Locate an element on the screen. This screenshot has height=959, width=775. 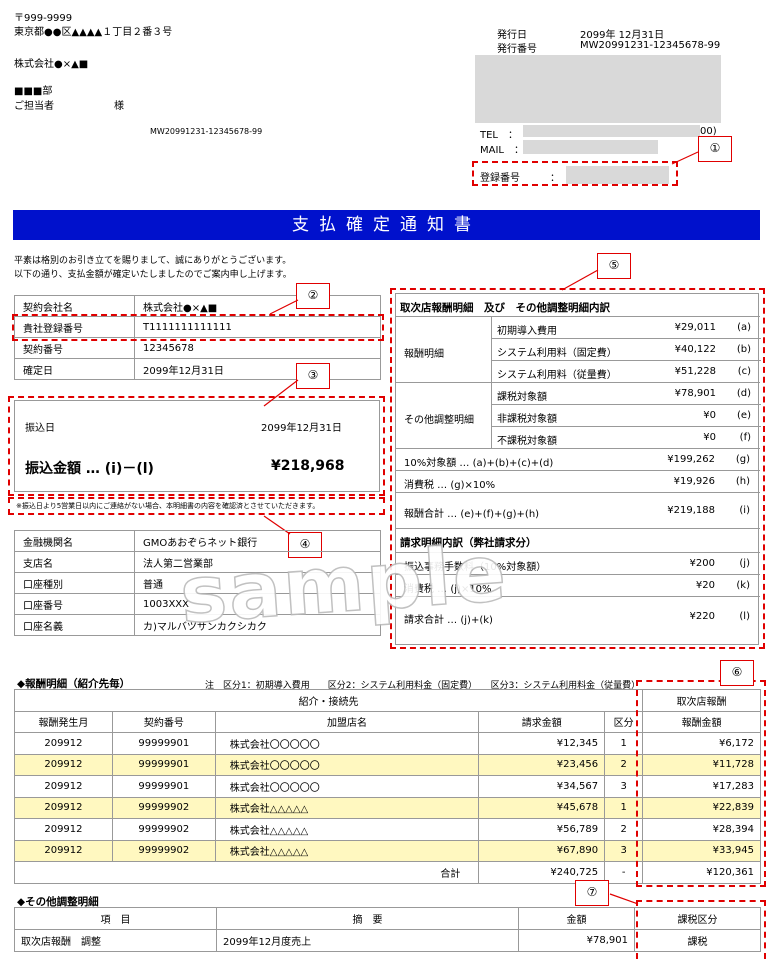
marker-5-line is located at coordinates (580, 280).